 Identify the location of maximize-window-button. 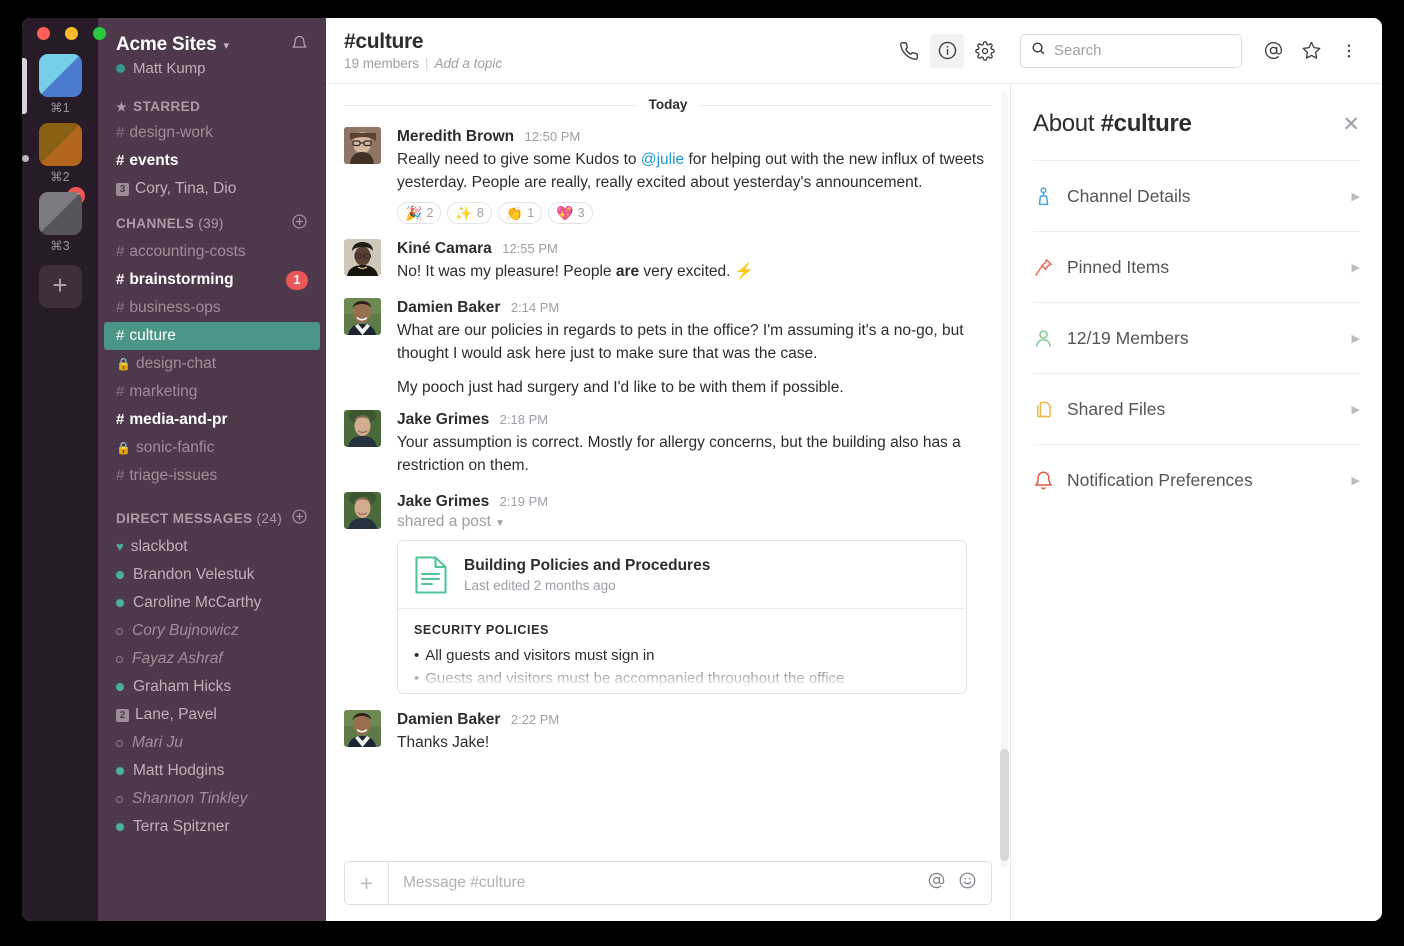
(99, 33).